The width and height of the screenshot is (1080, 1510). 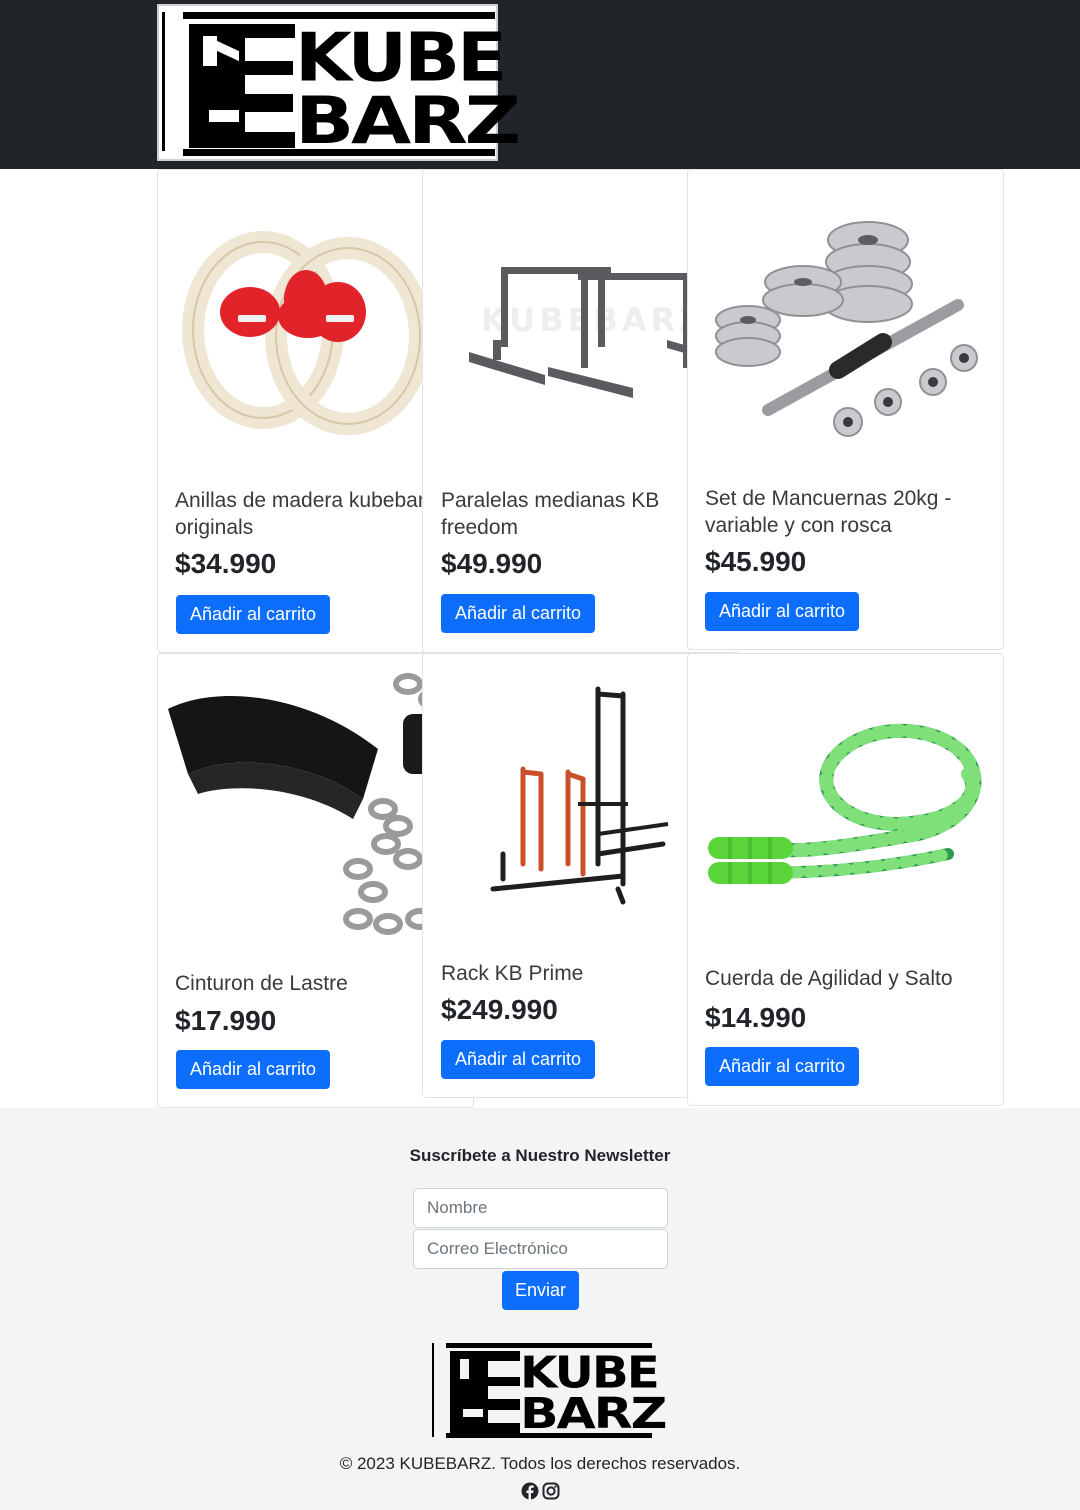 I want to click on product-image-jump-rope, so click(x=845, y=804).